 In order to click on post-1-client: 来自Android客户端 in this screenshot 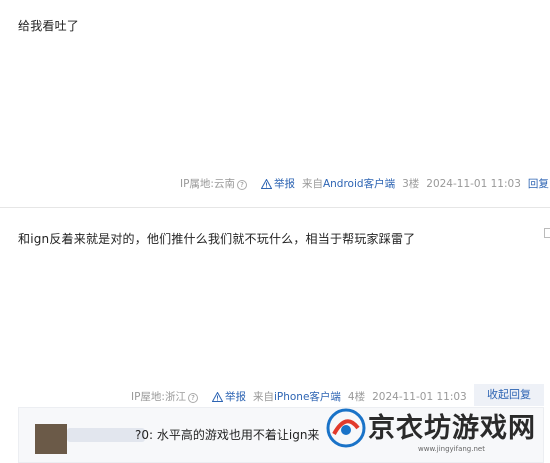, I will do `click(348, 184)`.